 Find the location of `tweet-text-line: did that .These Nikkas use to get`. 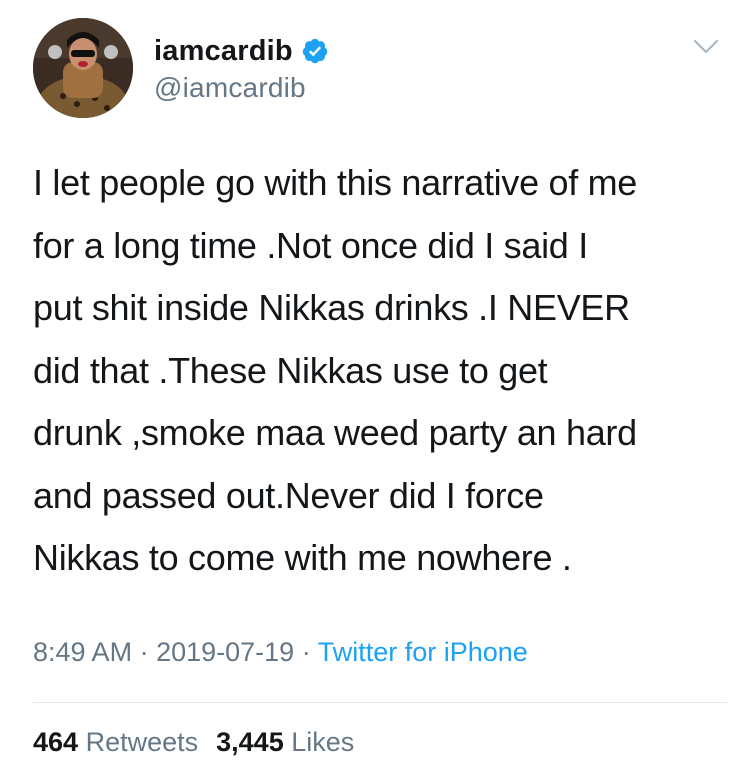

tweet-text-line: did that .These Nikkas use to get is located at coordinates (290, 370).